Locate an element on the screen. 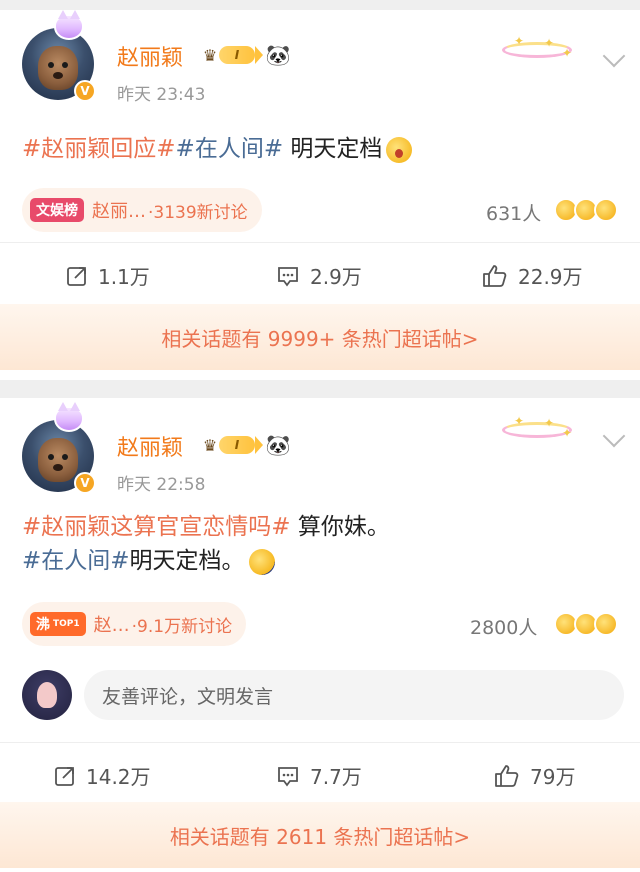 This screenshot has height=872, width=640. reaction-count: 631人 is located at coordinates (514, 214).